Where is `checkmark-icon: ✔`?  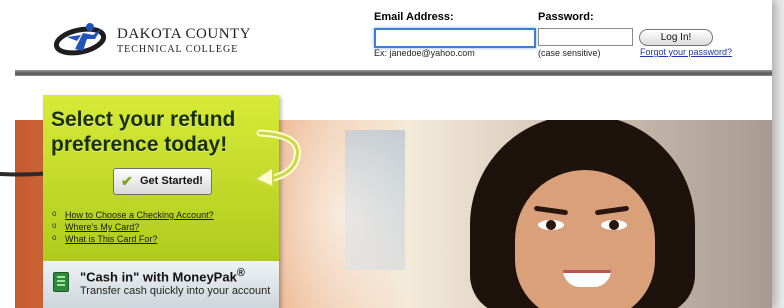
checkmark-icon: ✔ is located at coordinates (127, 181).